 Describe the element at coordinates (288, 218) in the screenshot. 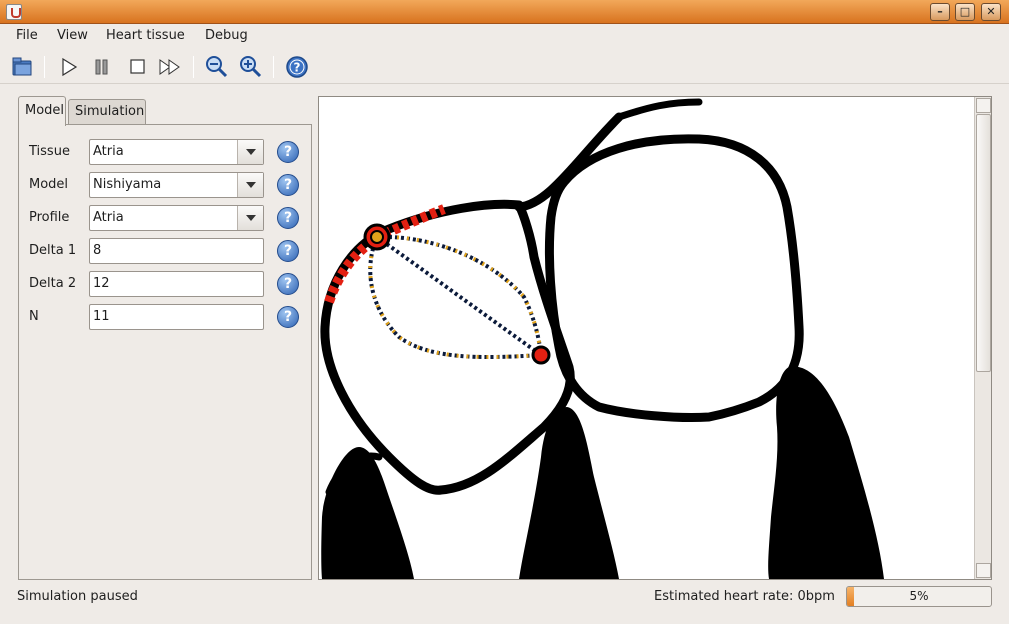

I see `profile-help-icon: ?` at that location.